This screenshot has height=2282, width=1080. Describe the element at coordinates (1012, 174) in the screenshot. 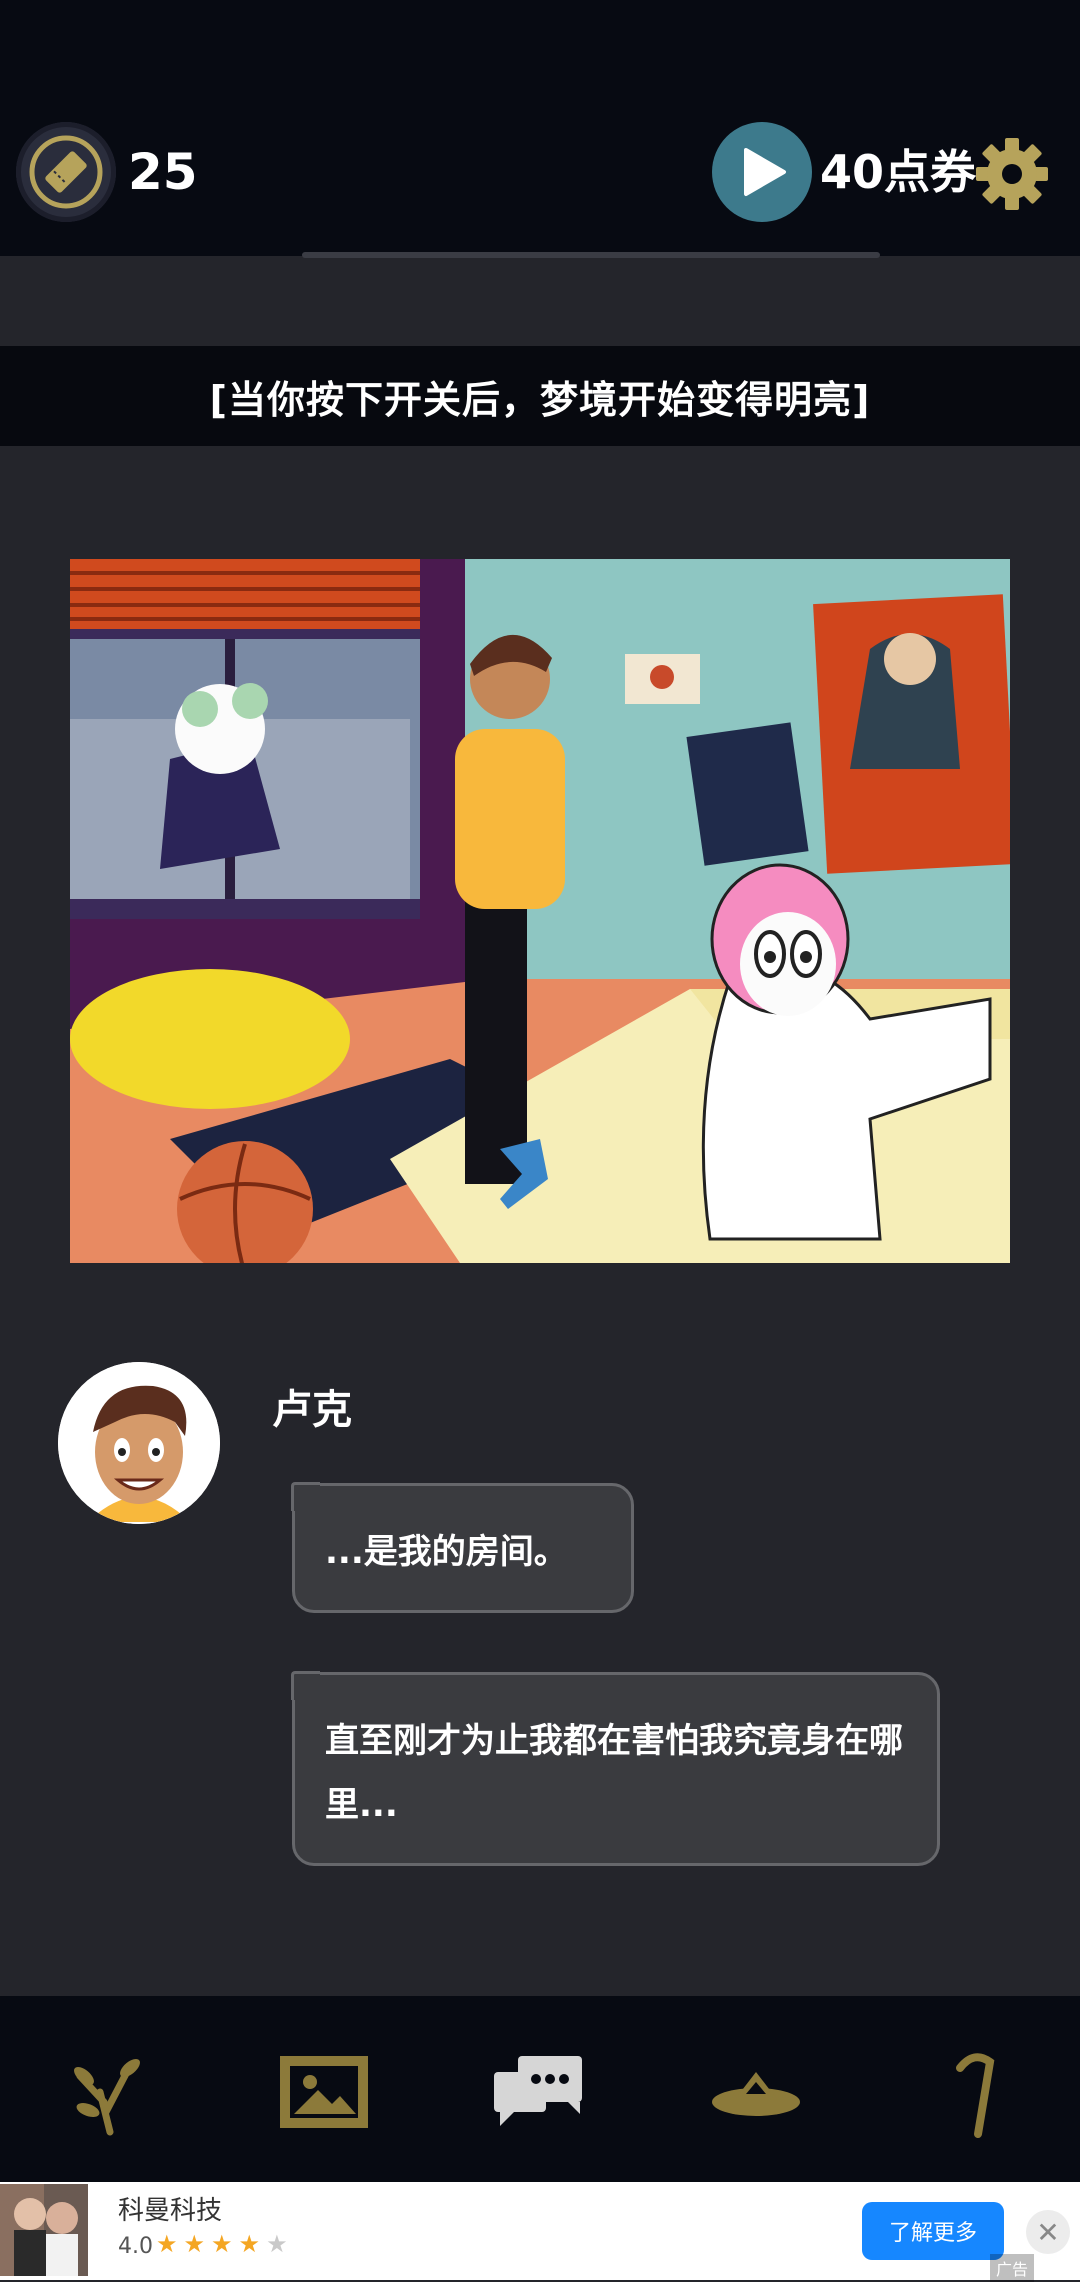

I see `gear-icon` at that location.